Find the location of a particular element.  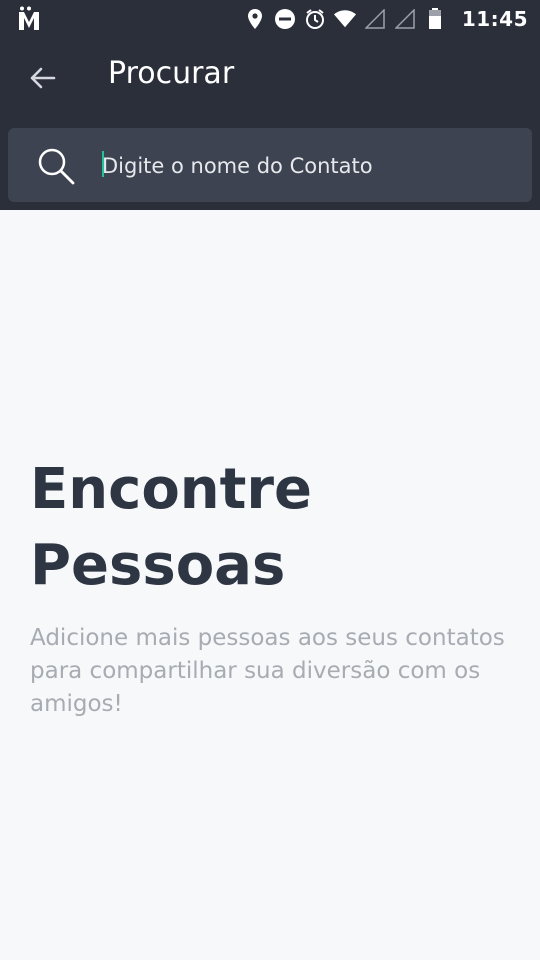

empty-state-headline: Encontre Pessoas is located at coordinates (171, 527).